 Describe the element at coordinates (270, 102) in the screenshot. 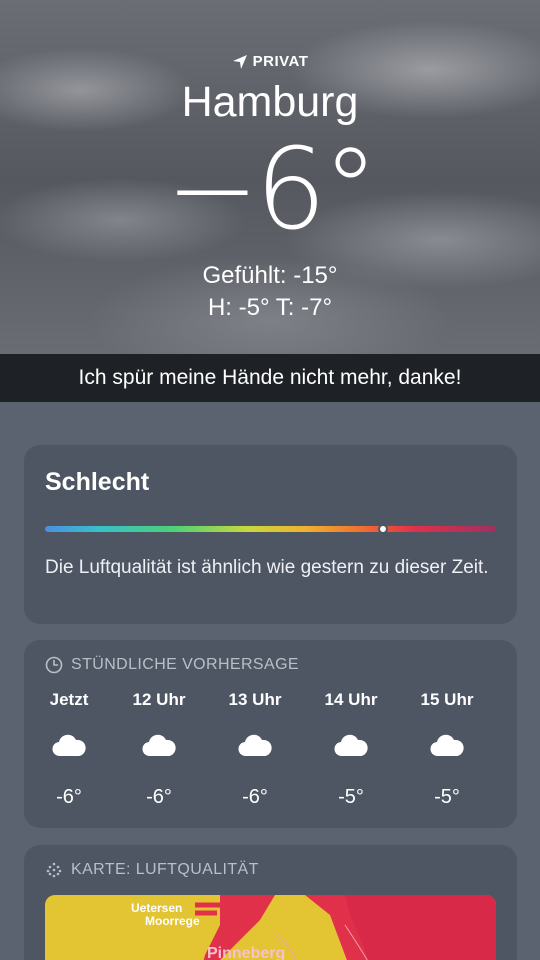

I see `city-name: Hamburg` at that location.